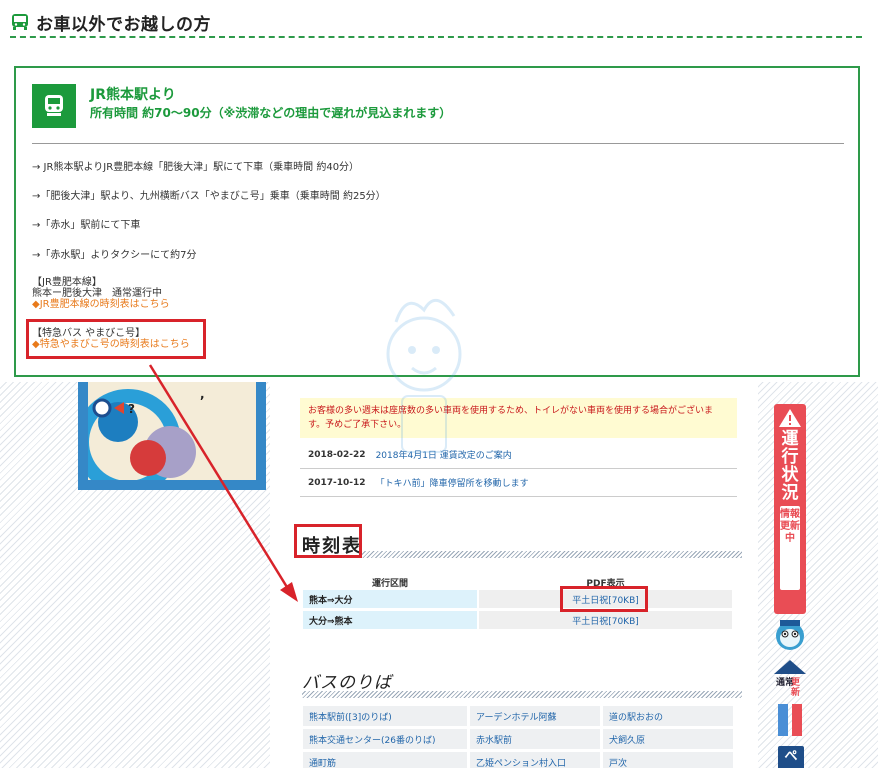 The width and height of the screenshot is (878, 768). Describe the element at coordinates (790, 466) in the screenshot. I see `service-status-label: 運行状況` at that location.